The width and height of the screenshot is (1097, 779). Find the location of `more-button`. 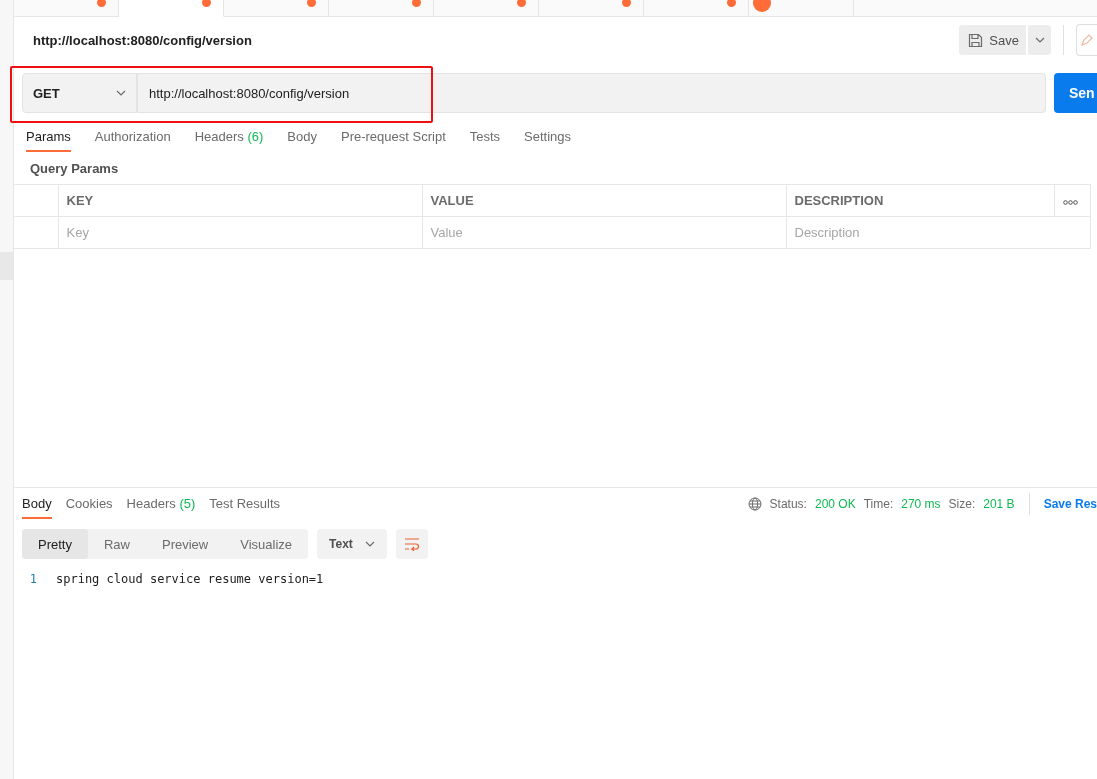

more-button is located at coordinates (1072, 200).